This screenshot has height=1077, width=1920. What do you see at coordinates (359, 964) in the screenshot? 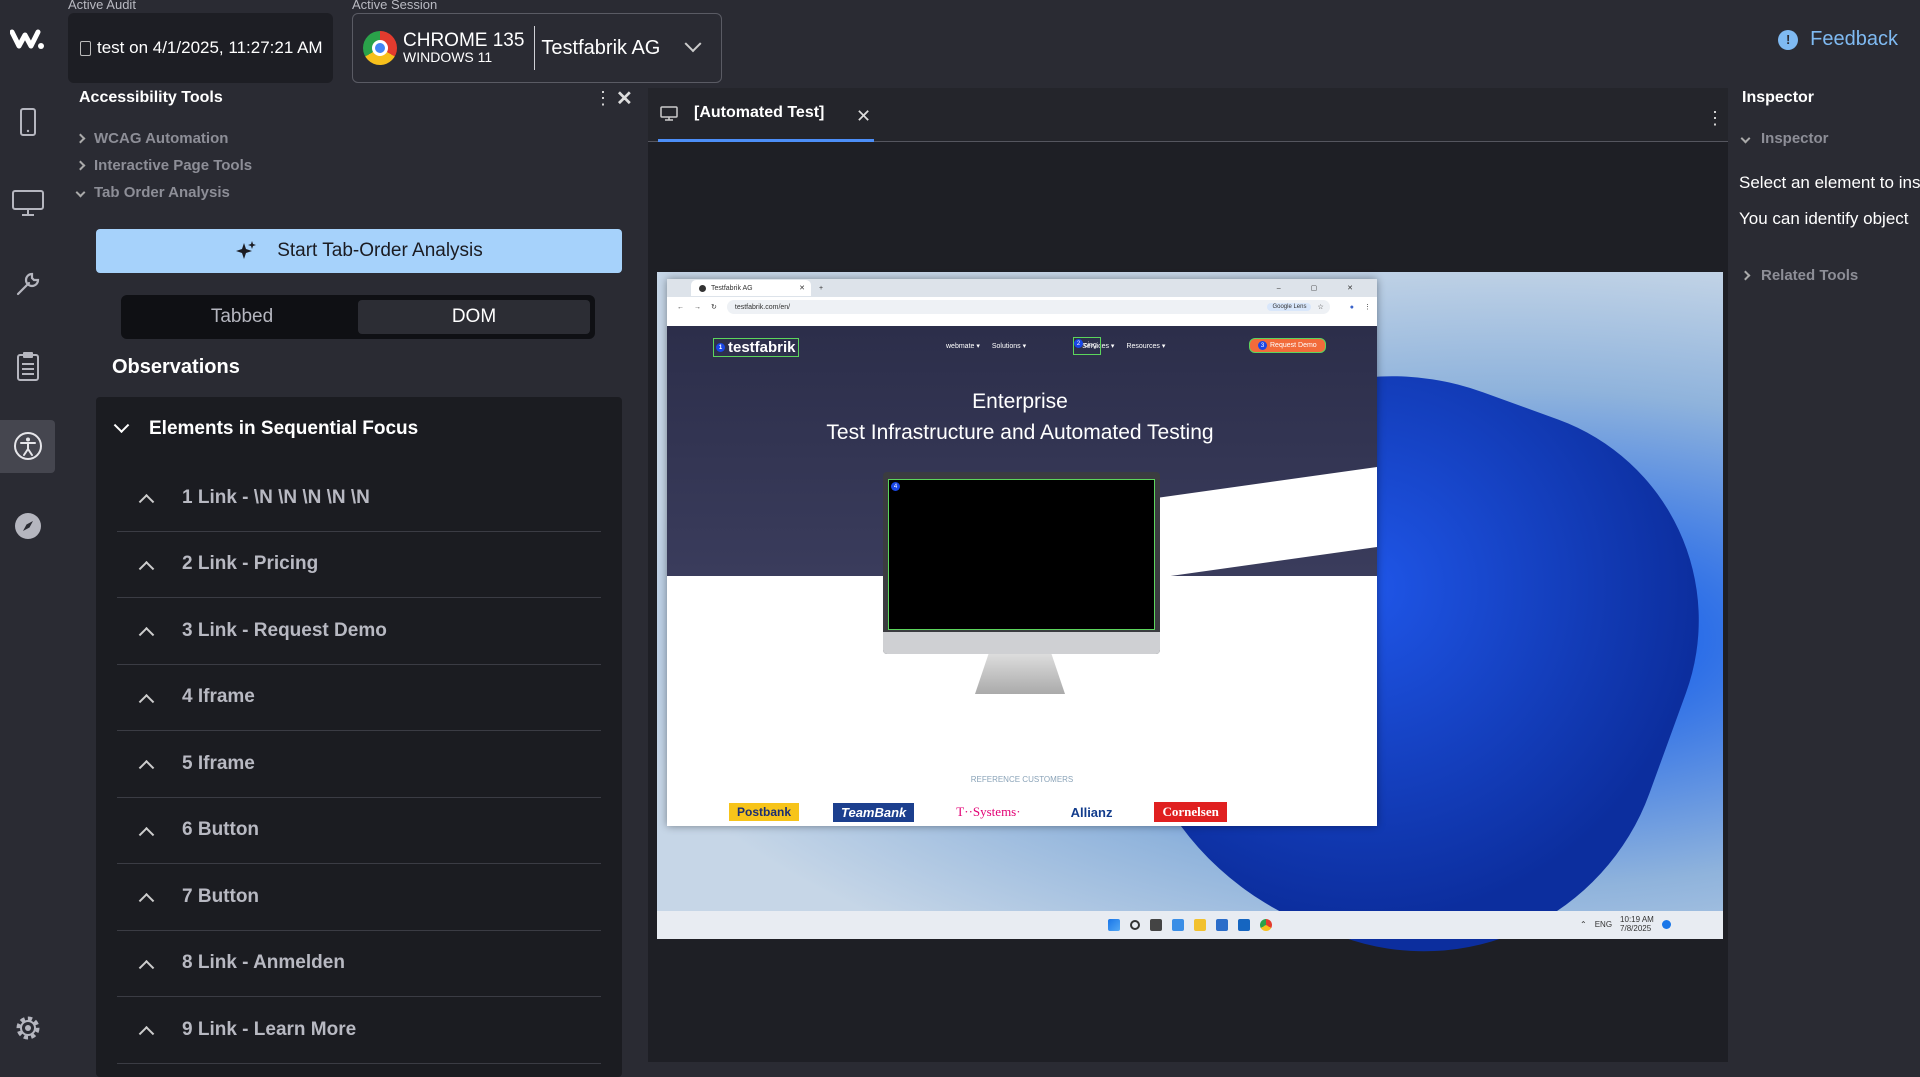
I see `list-item: 8 Link - Anmelden` at bounding box center [359, 964].